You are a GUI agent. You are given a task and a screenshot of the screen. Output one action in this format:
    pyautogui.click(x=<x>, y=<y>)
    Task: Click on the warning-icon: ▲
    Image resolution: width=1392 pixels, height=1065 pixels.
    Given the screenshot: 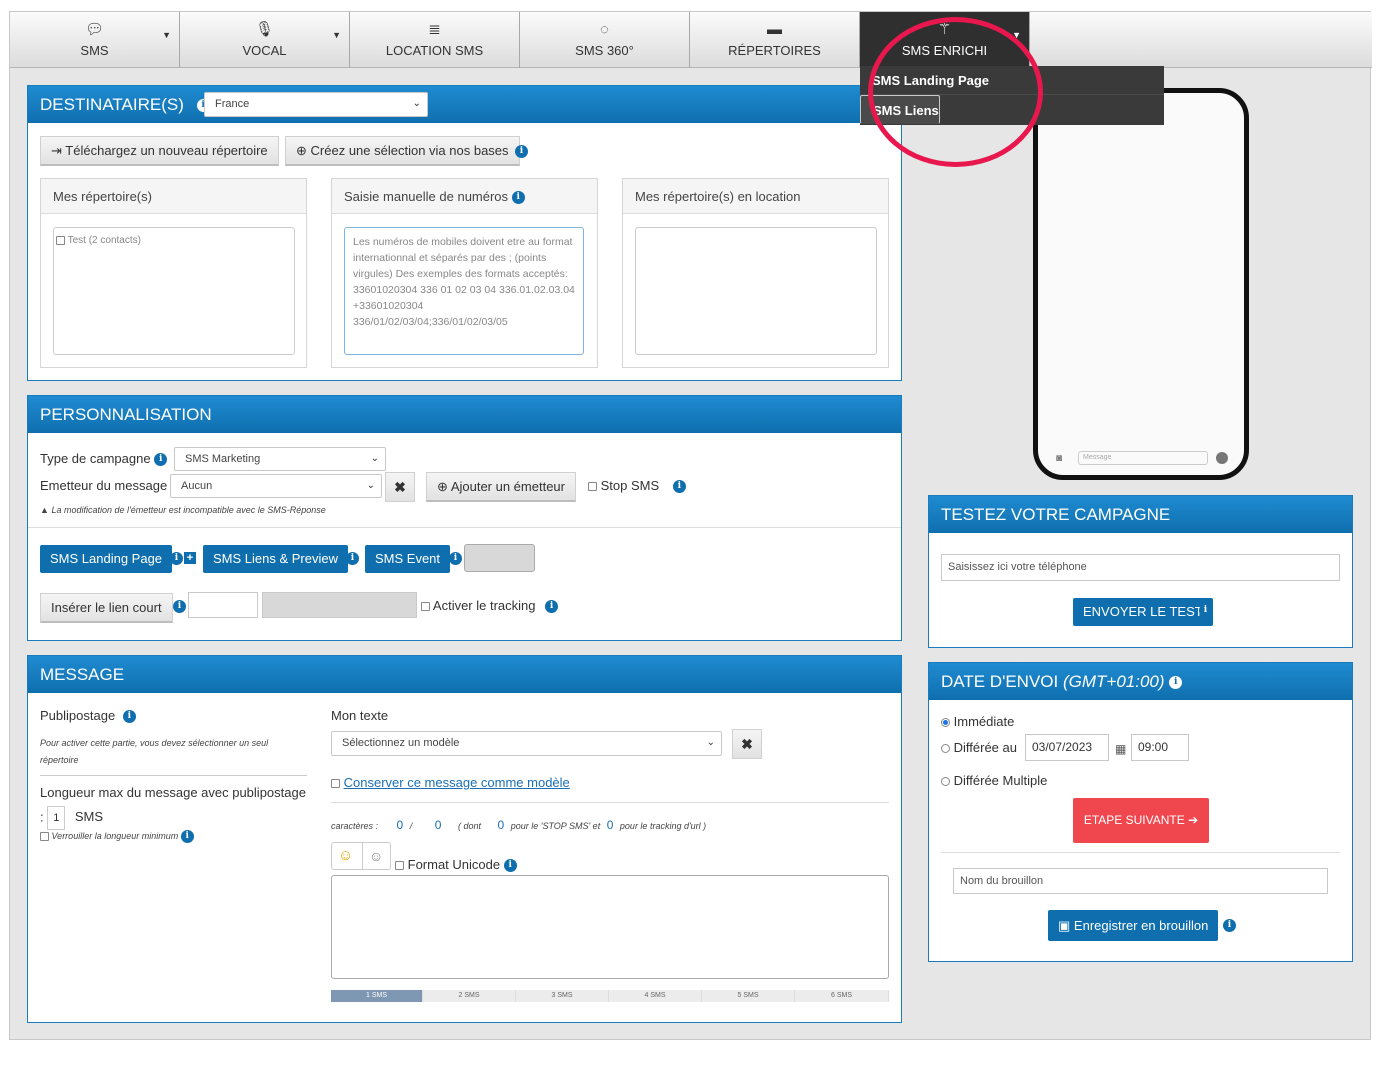 What is the action you would take?
    pyautogui.click(x=44, y=510)
    